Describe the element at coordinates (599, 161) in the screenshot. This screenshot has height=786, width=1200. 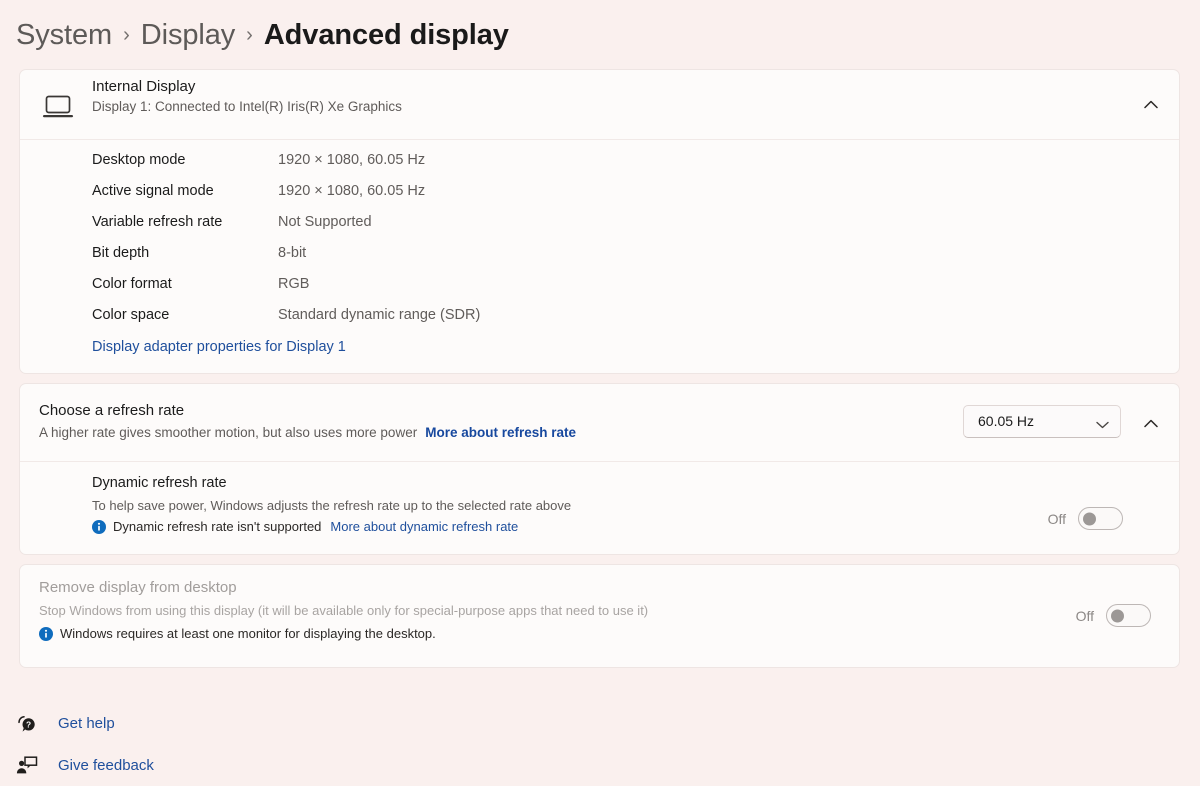
I see `detail-row: Desktop mode 1920 × 1080, 60.05 Hz` at that location.